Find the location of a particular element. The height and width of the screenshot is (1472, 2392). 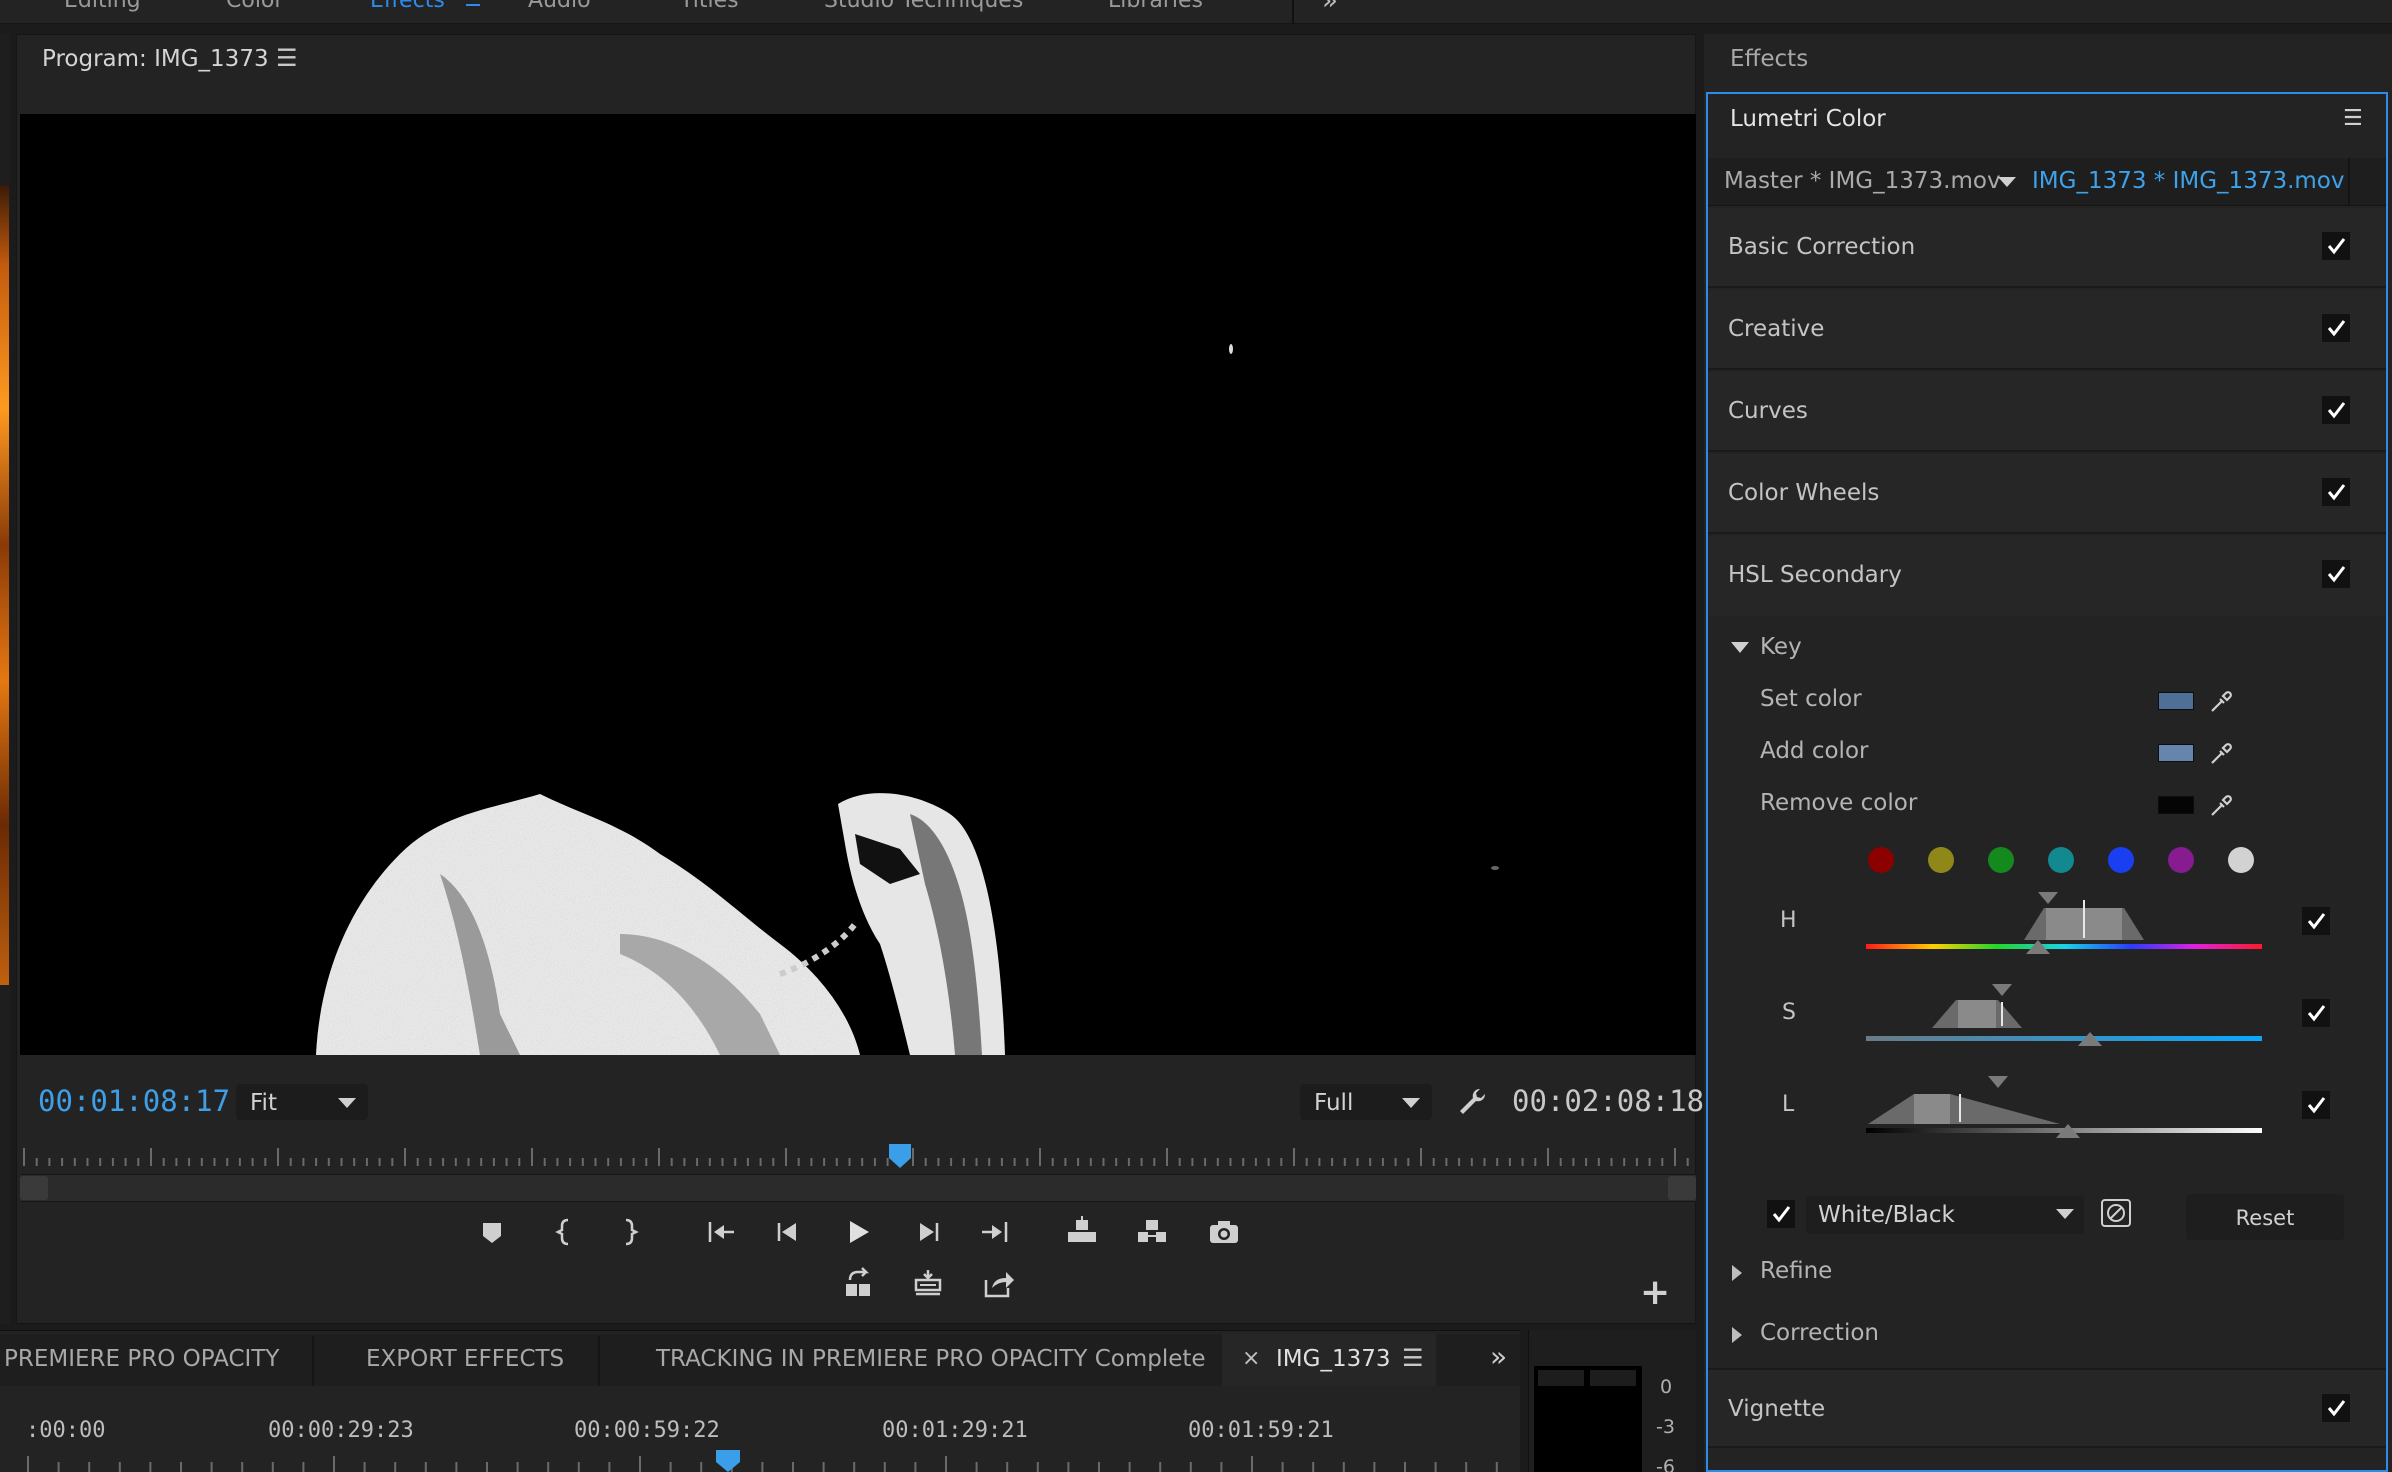

clip-instance-tab: IMG_1373 * IMG_1373.mov is located at coordinates (2188, 181).